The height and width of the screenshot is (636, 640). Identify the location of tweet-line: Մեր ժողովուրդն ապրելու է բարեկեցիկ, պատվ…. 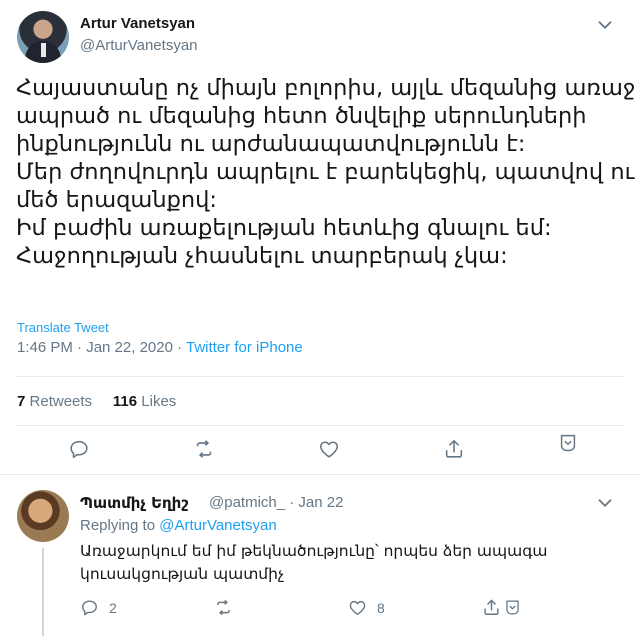
(325, 172).